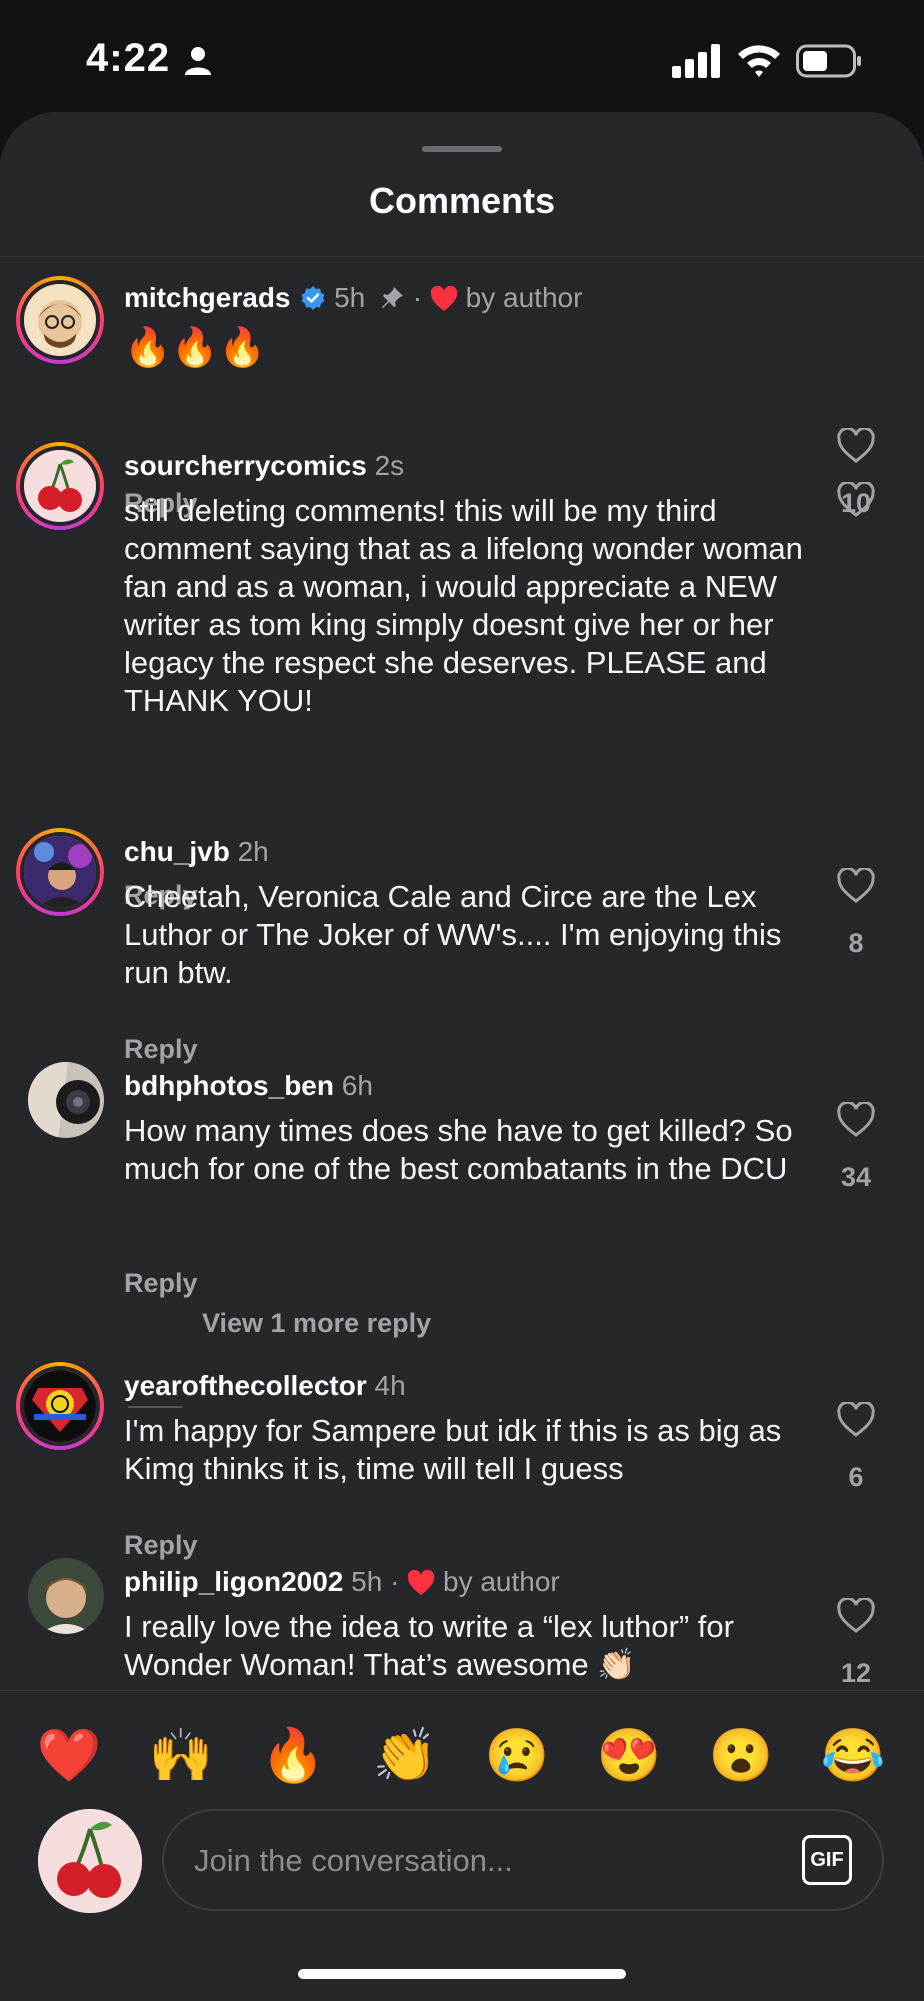 The image size is (924, 2001). Describe the element at coordinates (828, 61) in the screenshot. I see `battery-icon` at that location.